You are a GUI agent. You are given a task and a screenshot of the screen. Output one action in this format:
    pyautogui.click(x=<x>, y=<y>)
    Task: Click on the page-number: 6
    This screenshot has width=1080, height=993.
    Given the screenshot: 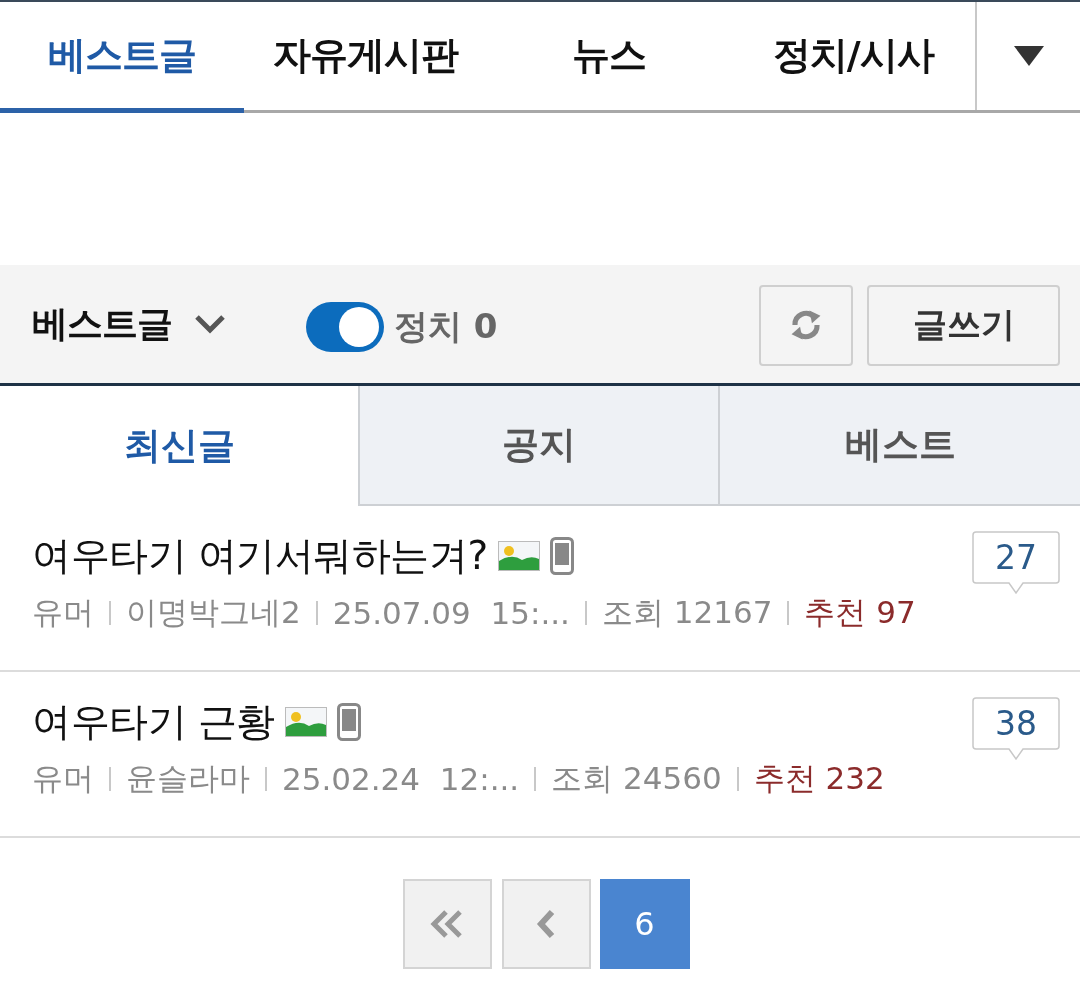 What is the action you would take?
    pyautogui.click(x=644, y=924)
    